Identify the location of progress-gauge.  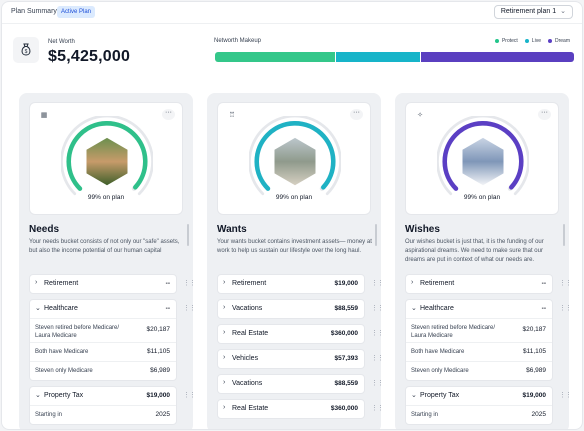
(483, 156).